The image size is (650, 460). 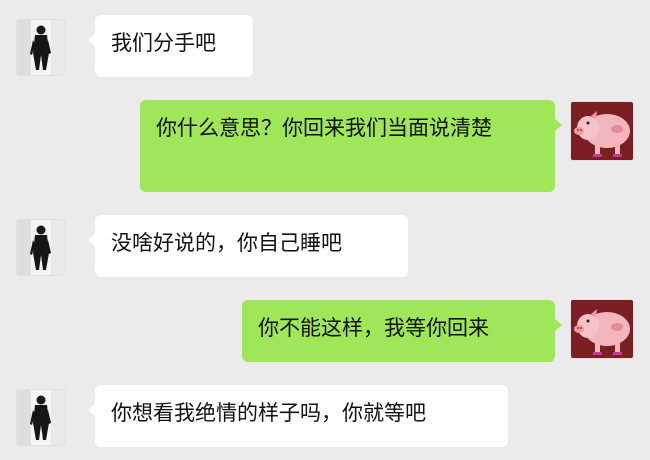 What do you see at coordinates (226, 243) in the screenshot?
I see `message-text: 没啥好说的，你自己睡吧` at bounding box center [226, 243].